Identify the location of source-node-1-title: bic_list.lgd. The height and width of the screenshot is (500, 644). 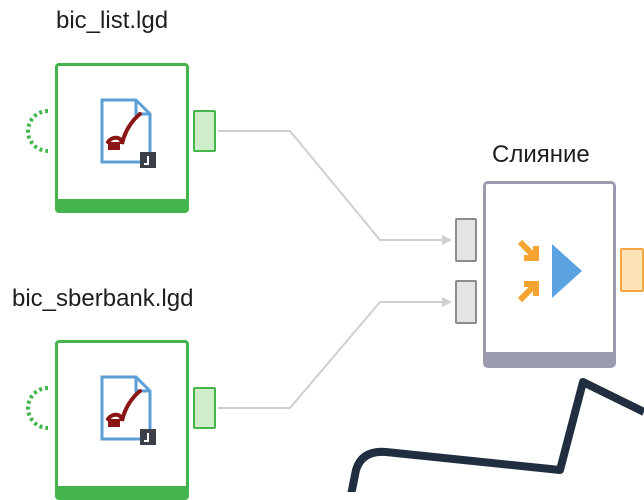
(112, 20).